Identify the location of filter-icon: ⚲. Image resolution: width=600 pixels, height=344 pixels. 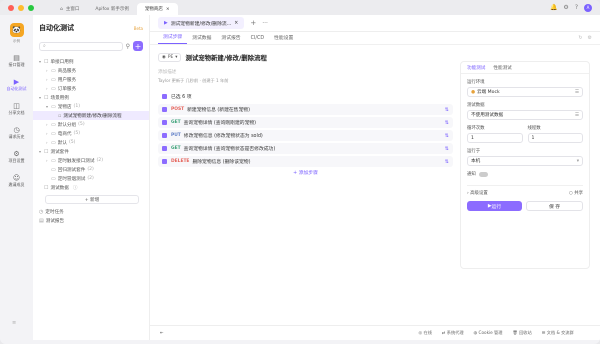
(128, 46).